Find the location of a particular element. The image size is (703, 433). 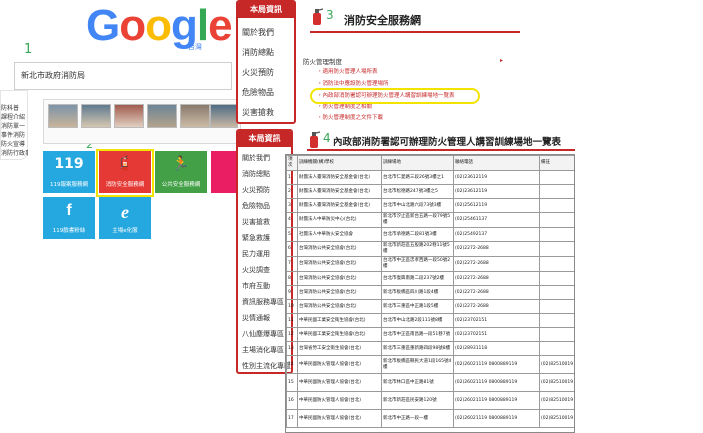

table-cell: 台灣消防公共安全協會(台北) is located at coordinates (339, 264).